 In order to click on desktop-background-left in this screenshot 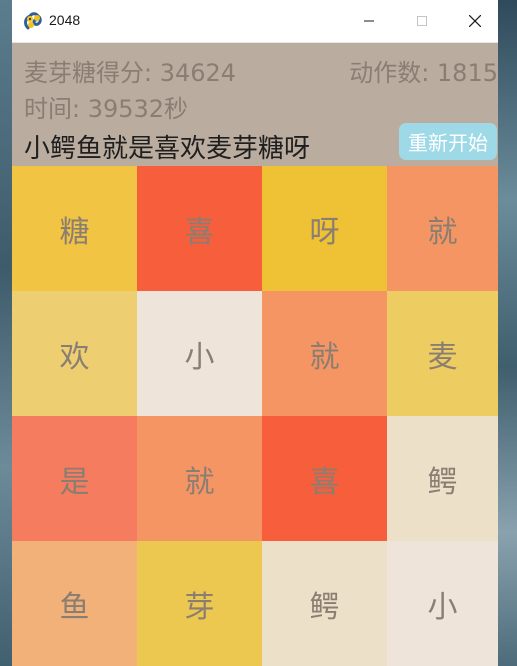, I will do `click(6, 333)`.